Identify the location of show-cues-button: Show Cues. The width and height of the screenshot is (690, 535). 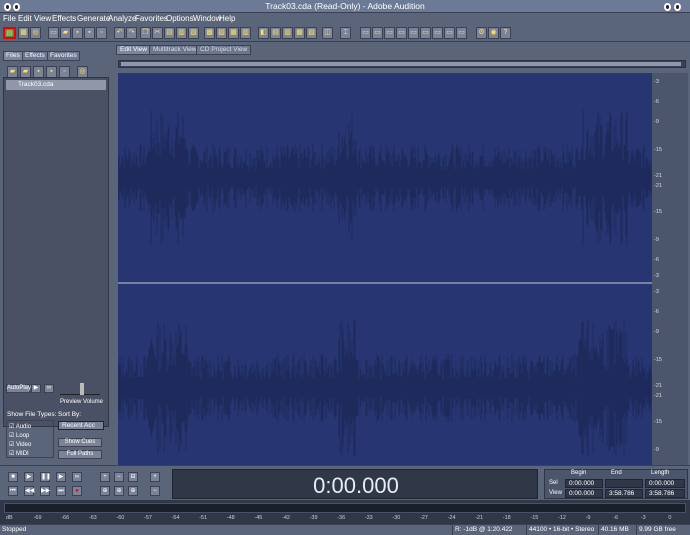
(80, 442).